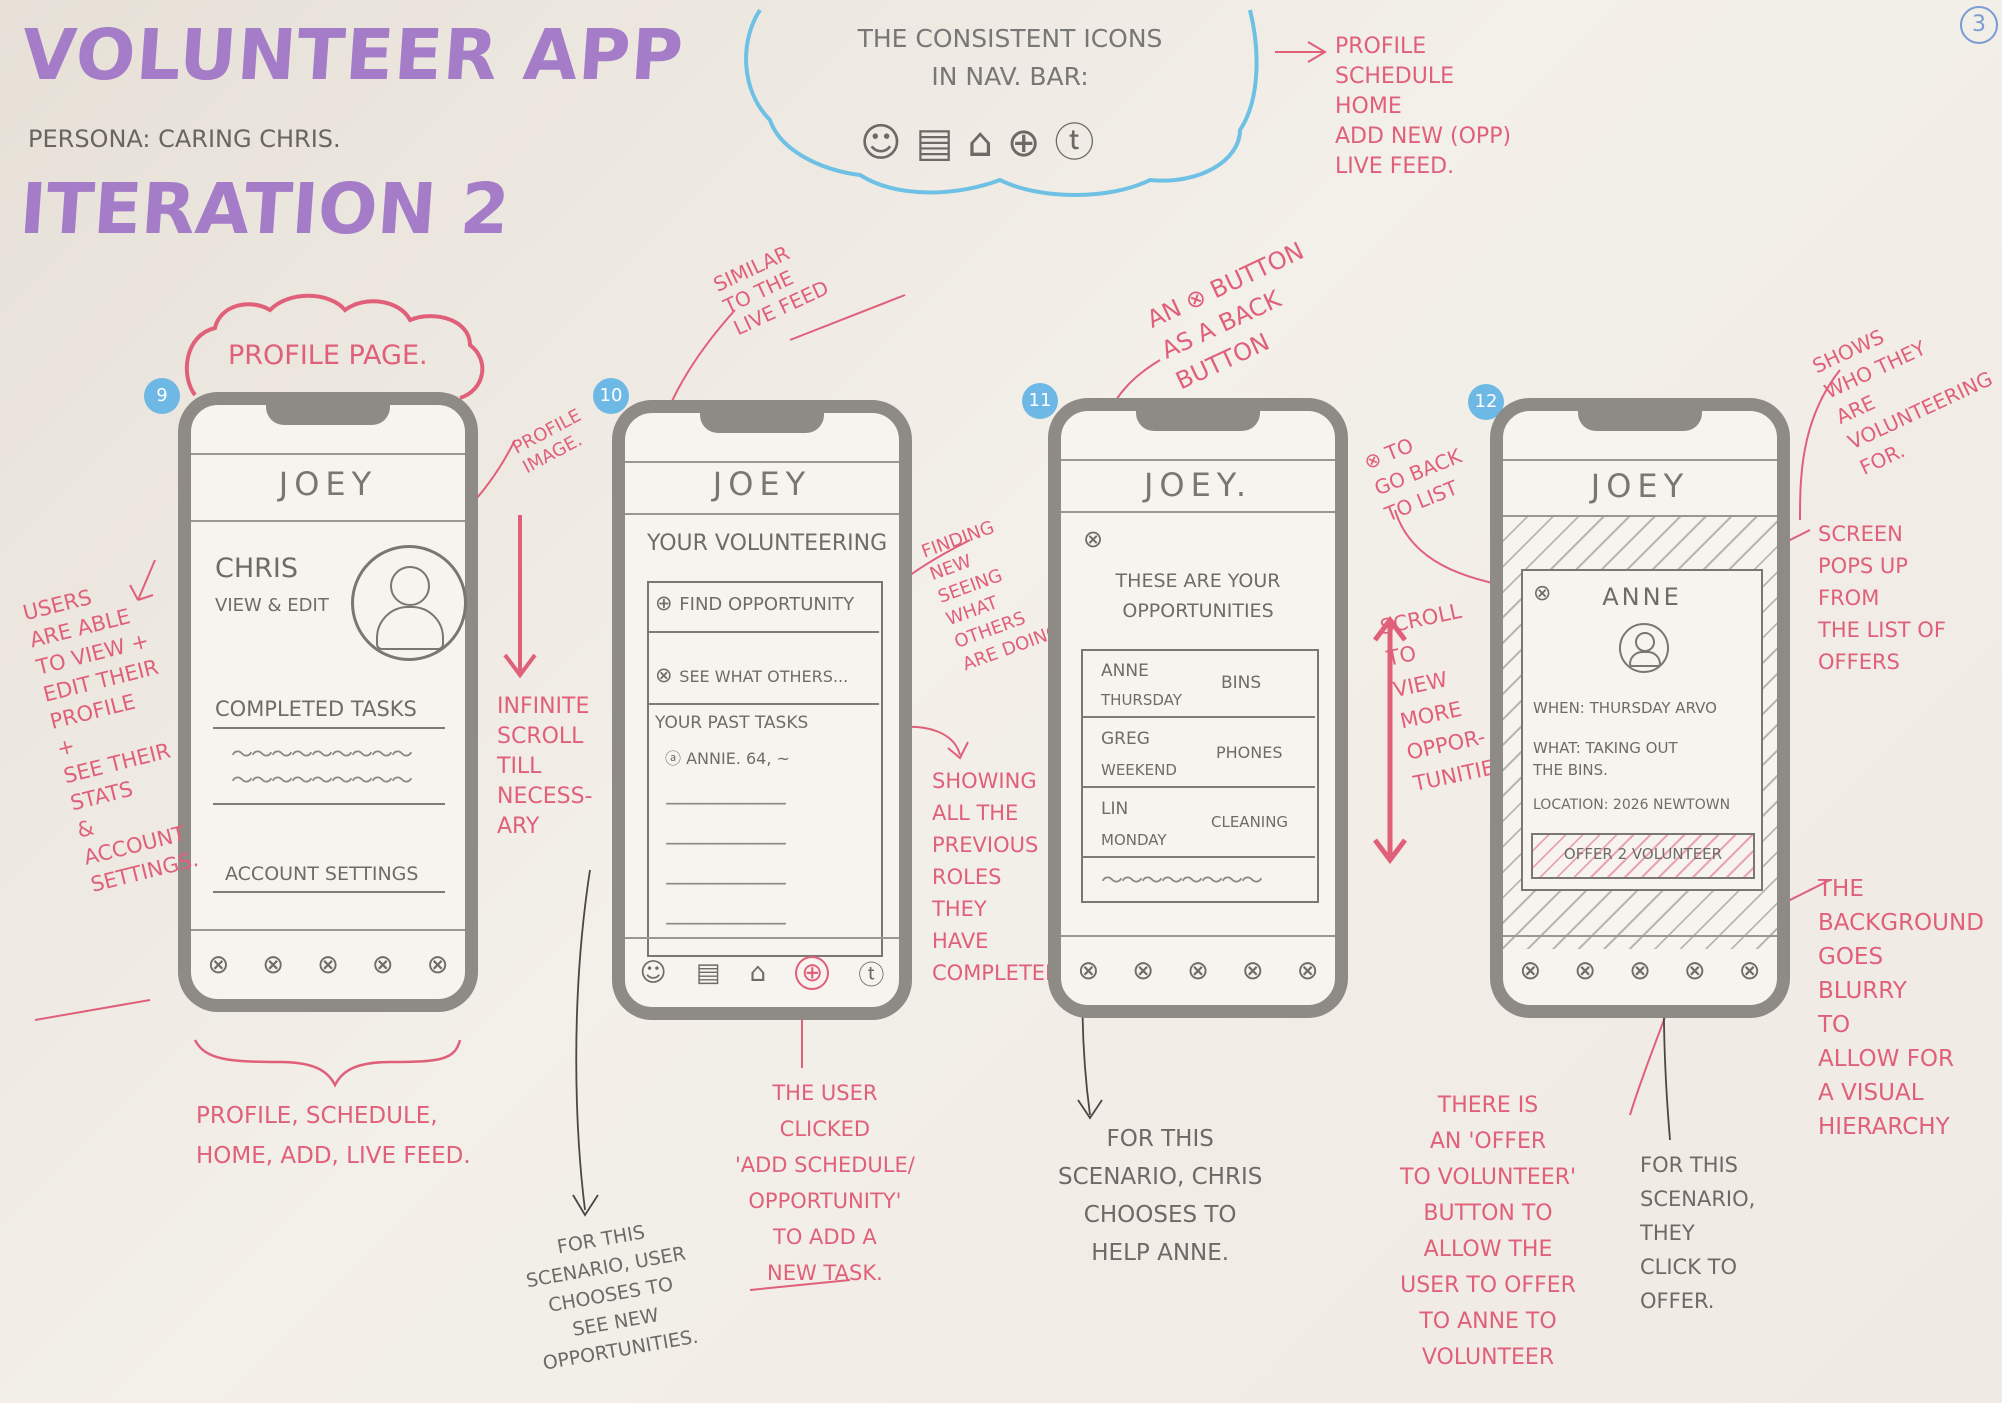  I want to click on page-number-badge: 3, so click(1979, 25).